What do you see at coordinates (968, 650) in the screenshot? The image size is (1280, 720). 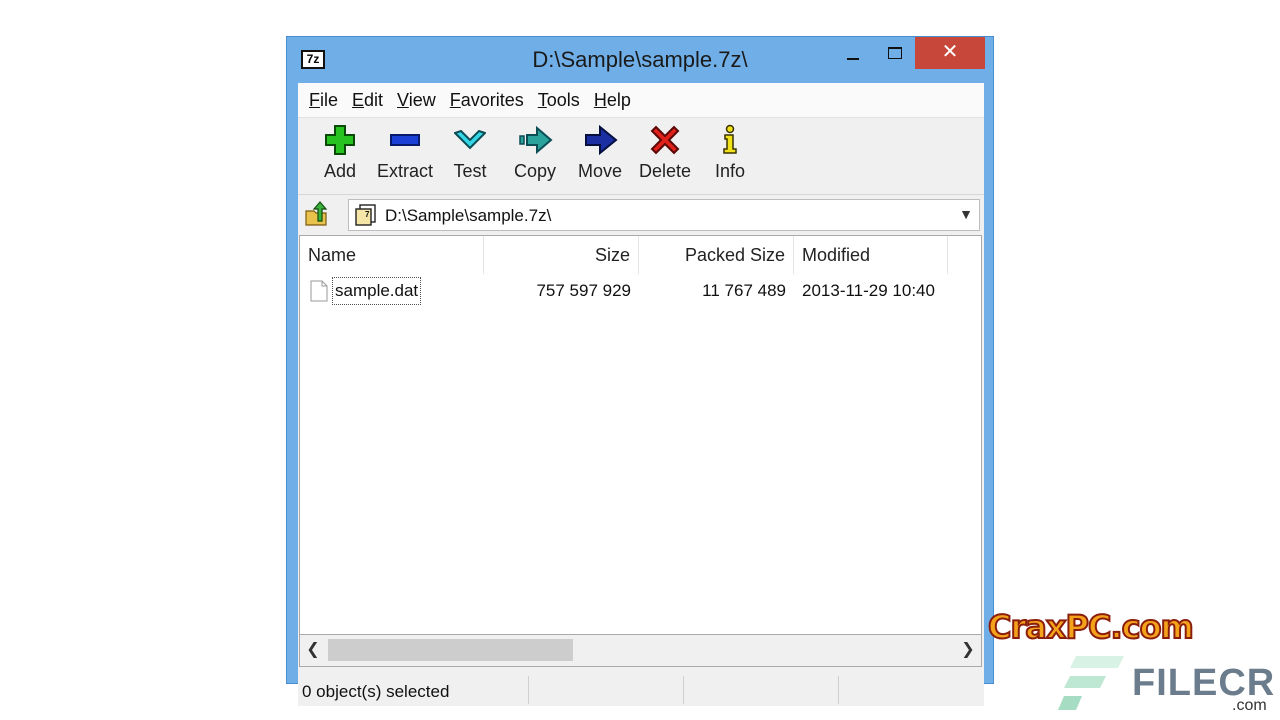 I see `scroll-right-icon: ❯` at bounding box center [968, 650].